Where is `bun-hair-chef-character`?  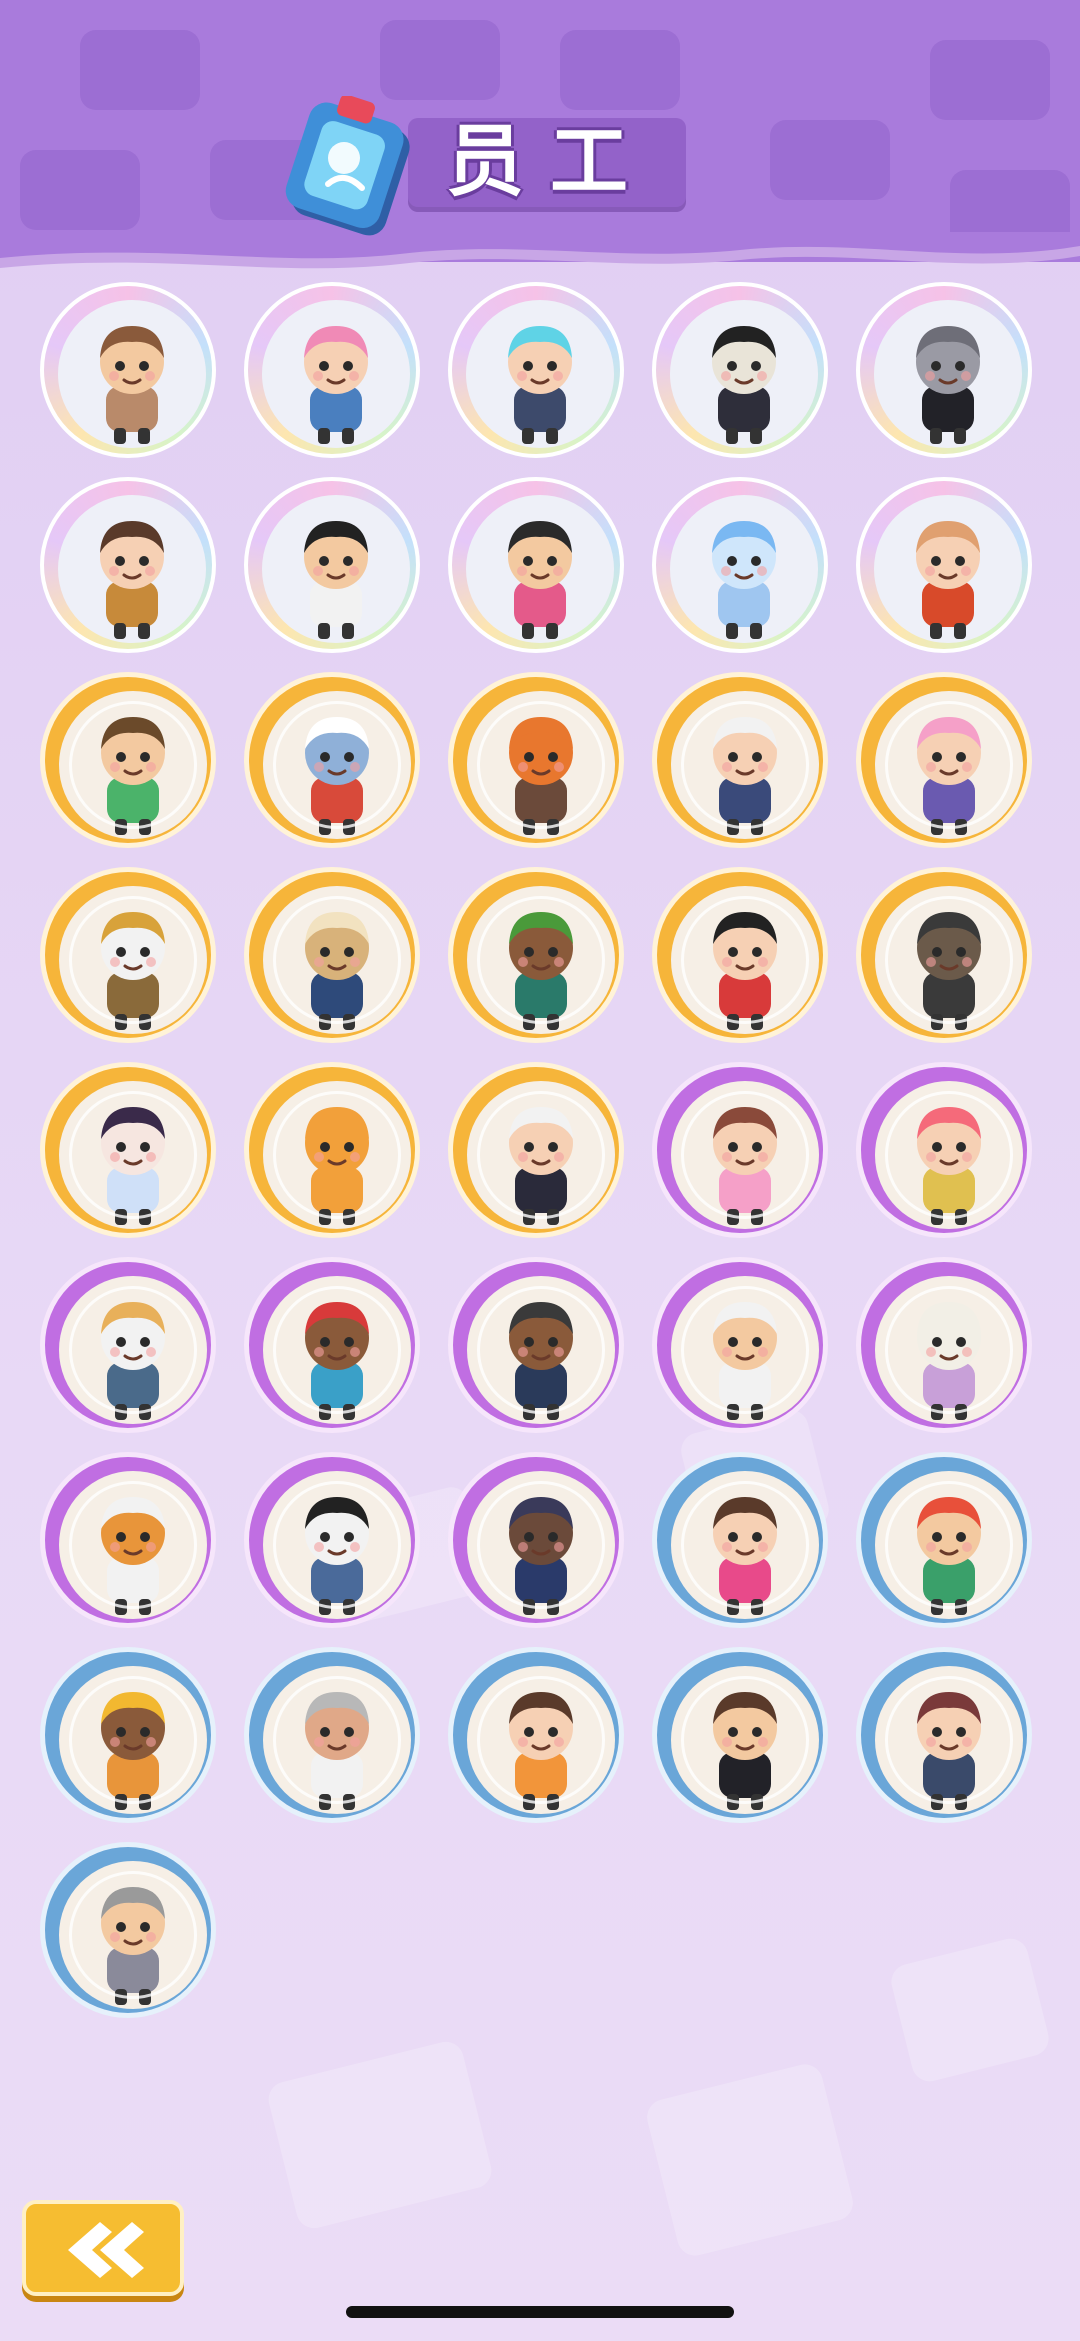
bun-hair-chef-character is located at coordinates (540, 580).